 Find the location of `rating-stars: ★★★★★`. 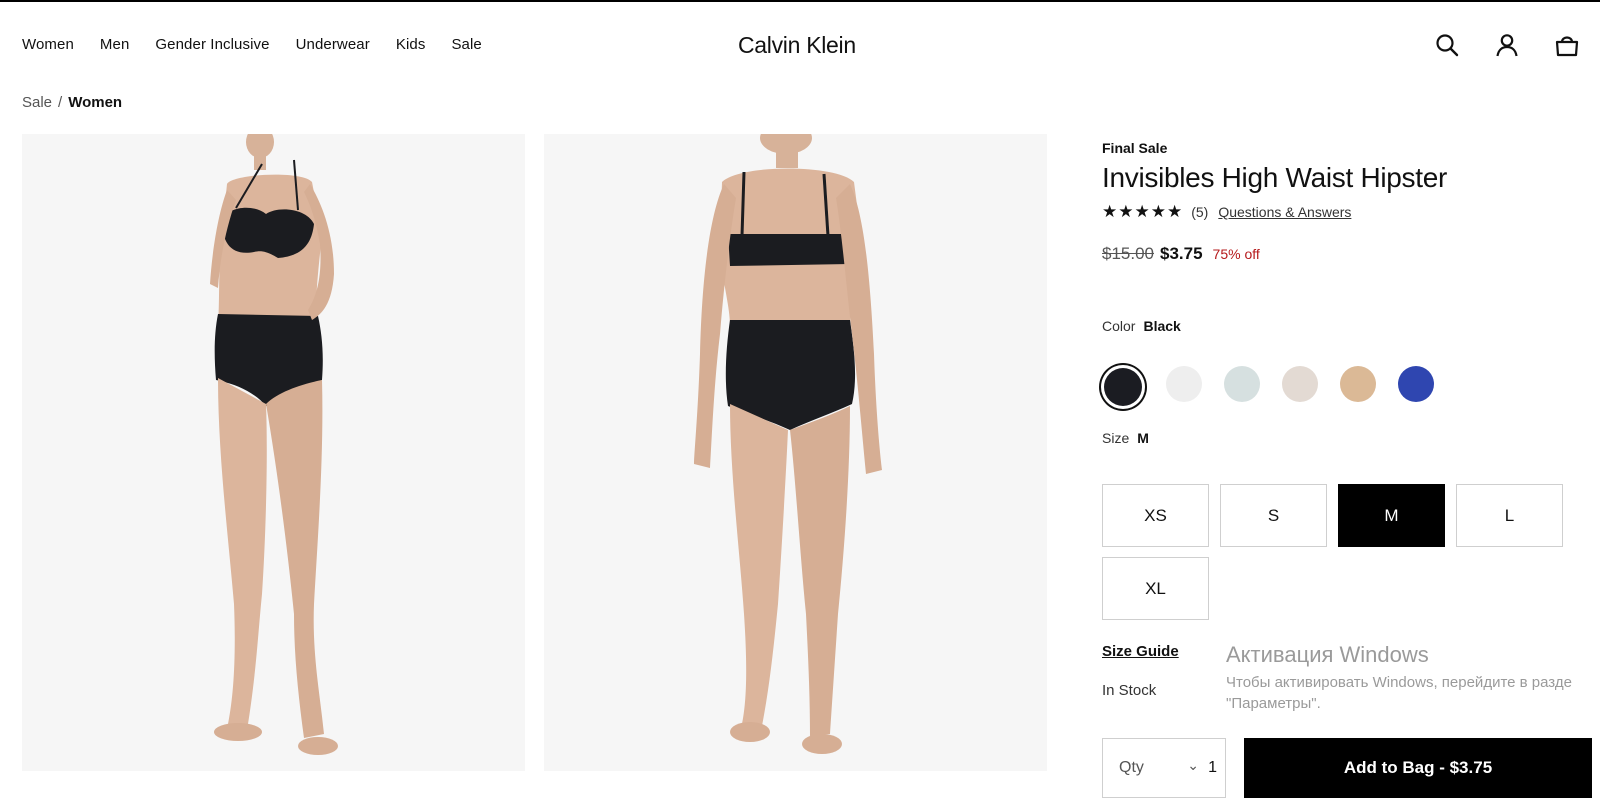

rating-stars: ★★★★★ is located at coordinates (1142, 212).